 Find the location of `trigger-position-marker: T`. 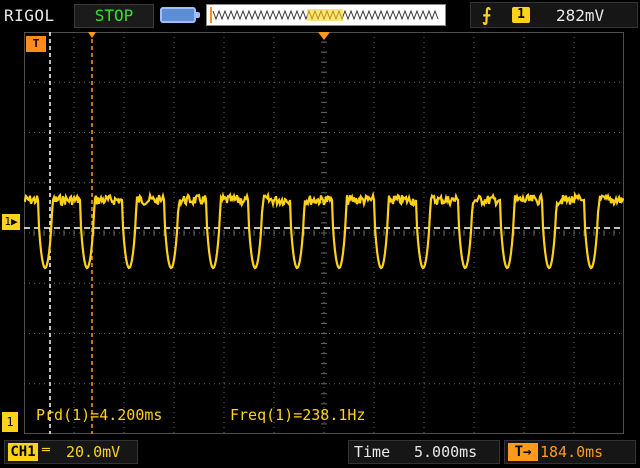

trigger-position-marker: T is located at coordinates (36, 44).